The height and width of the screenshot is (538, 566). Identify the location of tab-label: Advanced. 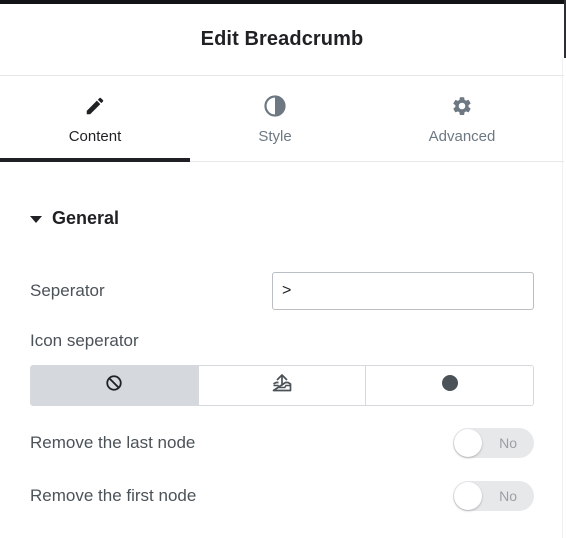
(462, 136).